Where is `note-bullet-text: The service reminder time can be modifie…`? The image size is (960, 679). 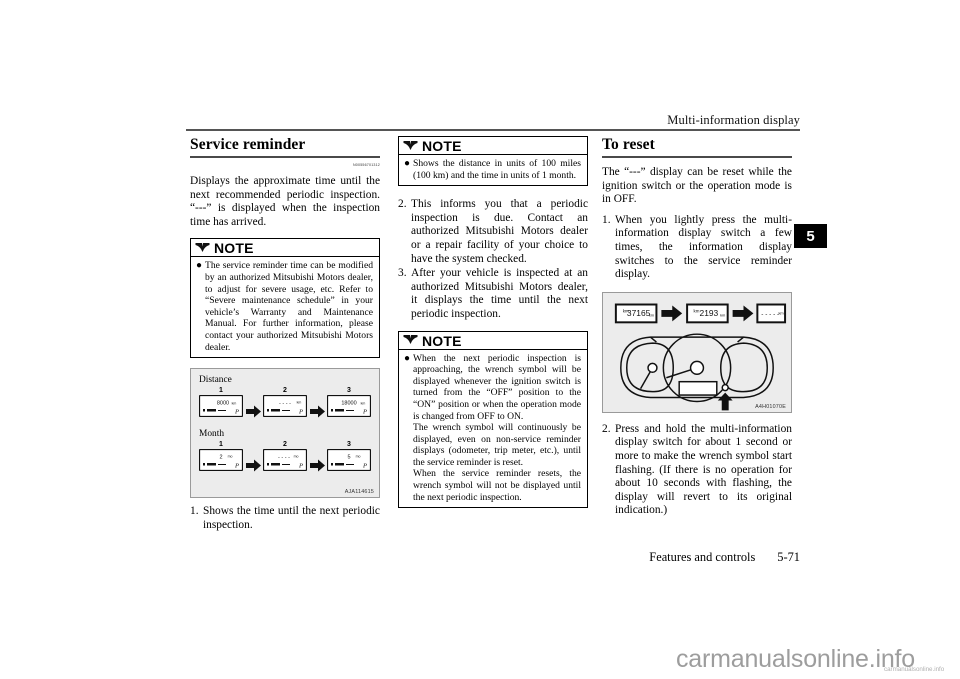
note-bullet-text: The service reminder time can be modifie… is located at coordinates (289, 306).